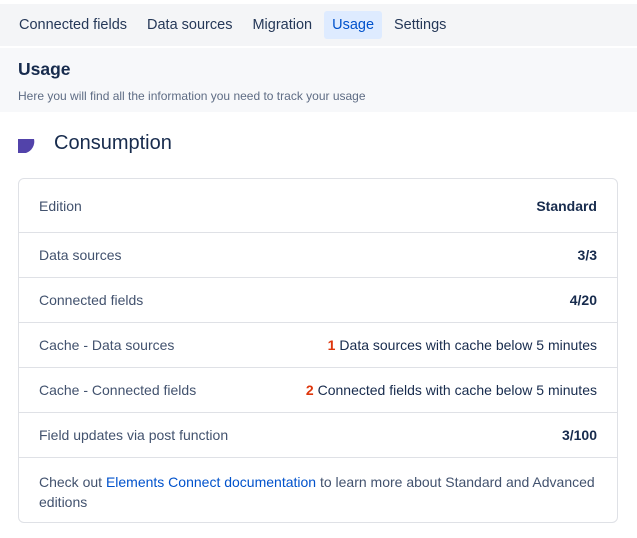 This screenshot has height=538, width=637. I want to click on tab-settings: Settings, so click(420, 25).